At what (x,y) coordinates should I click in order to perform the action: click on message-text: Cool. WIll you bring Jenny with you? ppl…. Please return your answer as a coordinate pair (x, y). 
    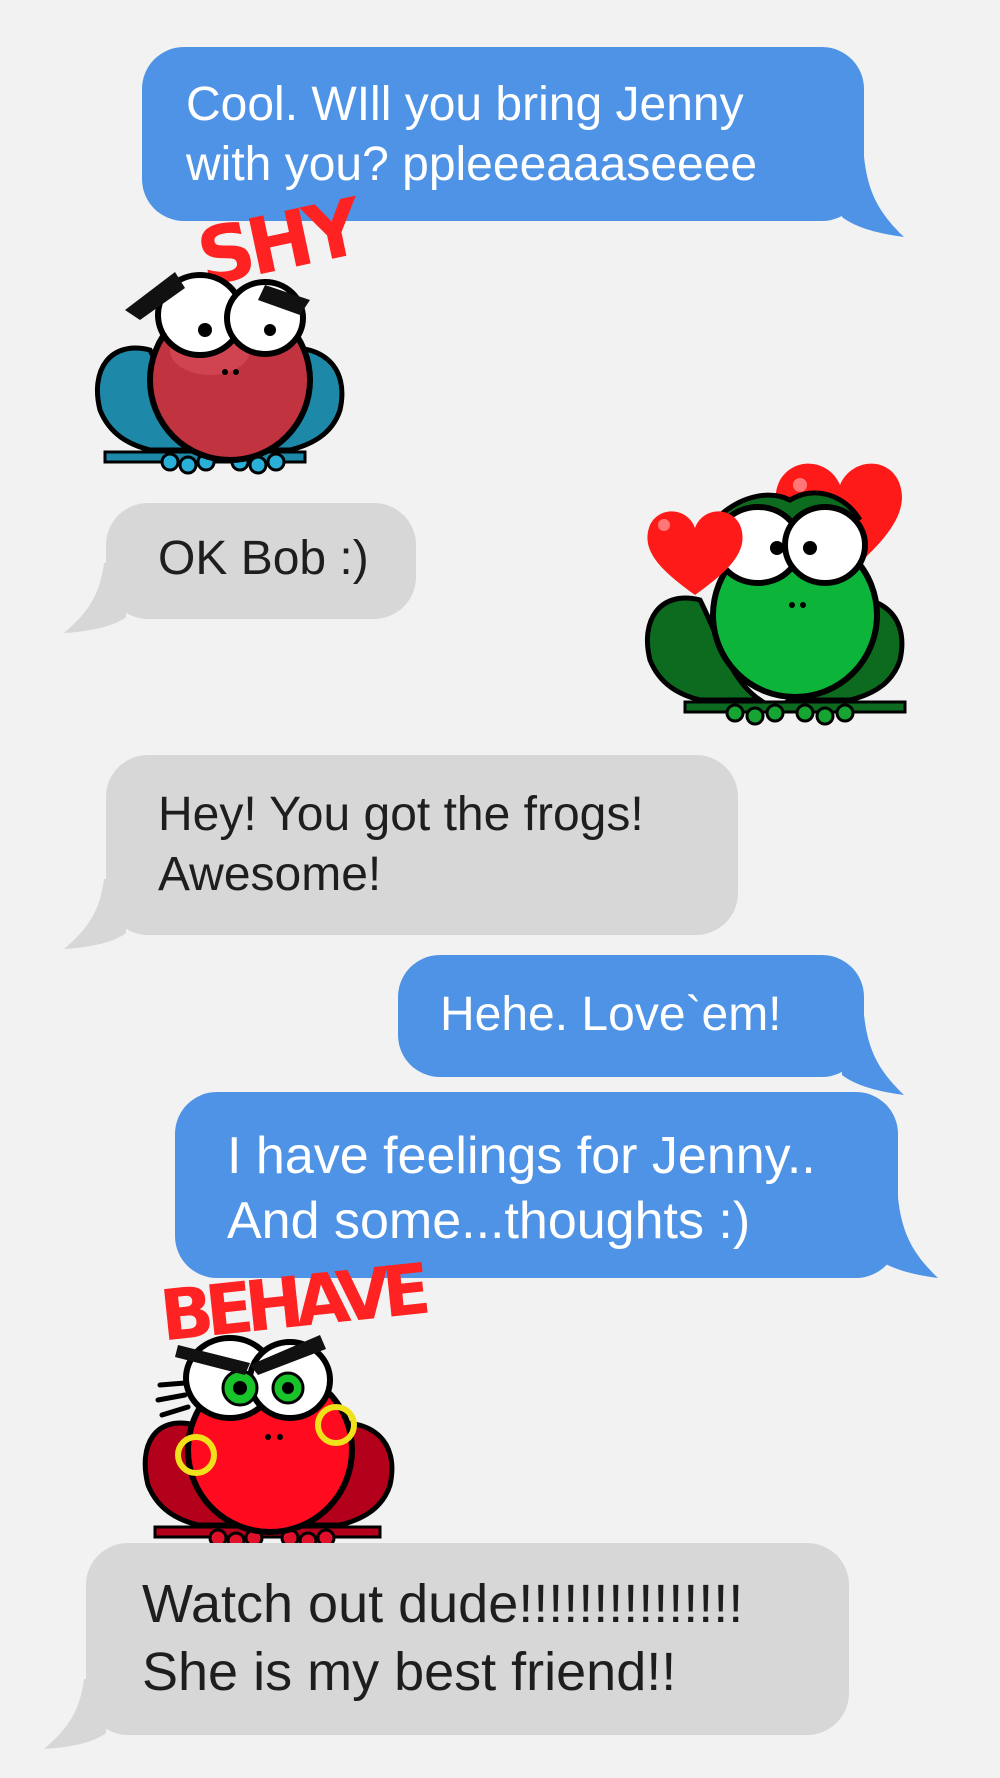
    Looking at the image, I should click on (472, 134).